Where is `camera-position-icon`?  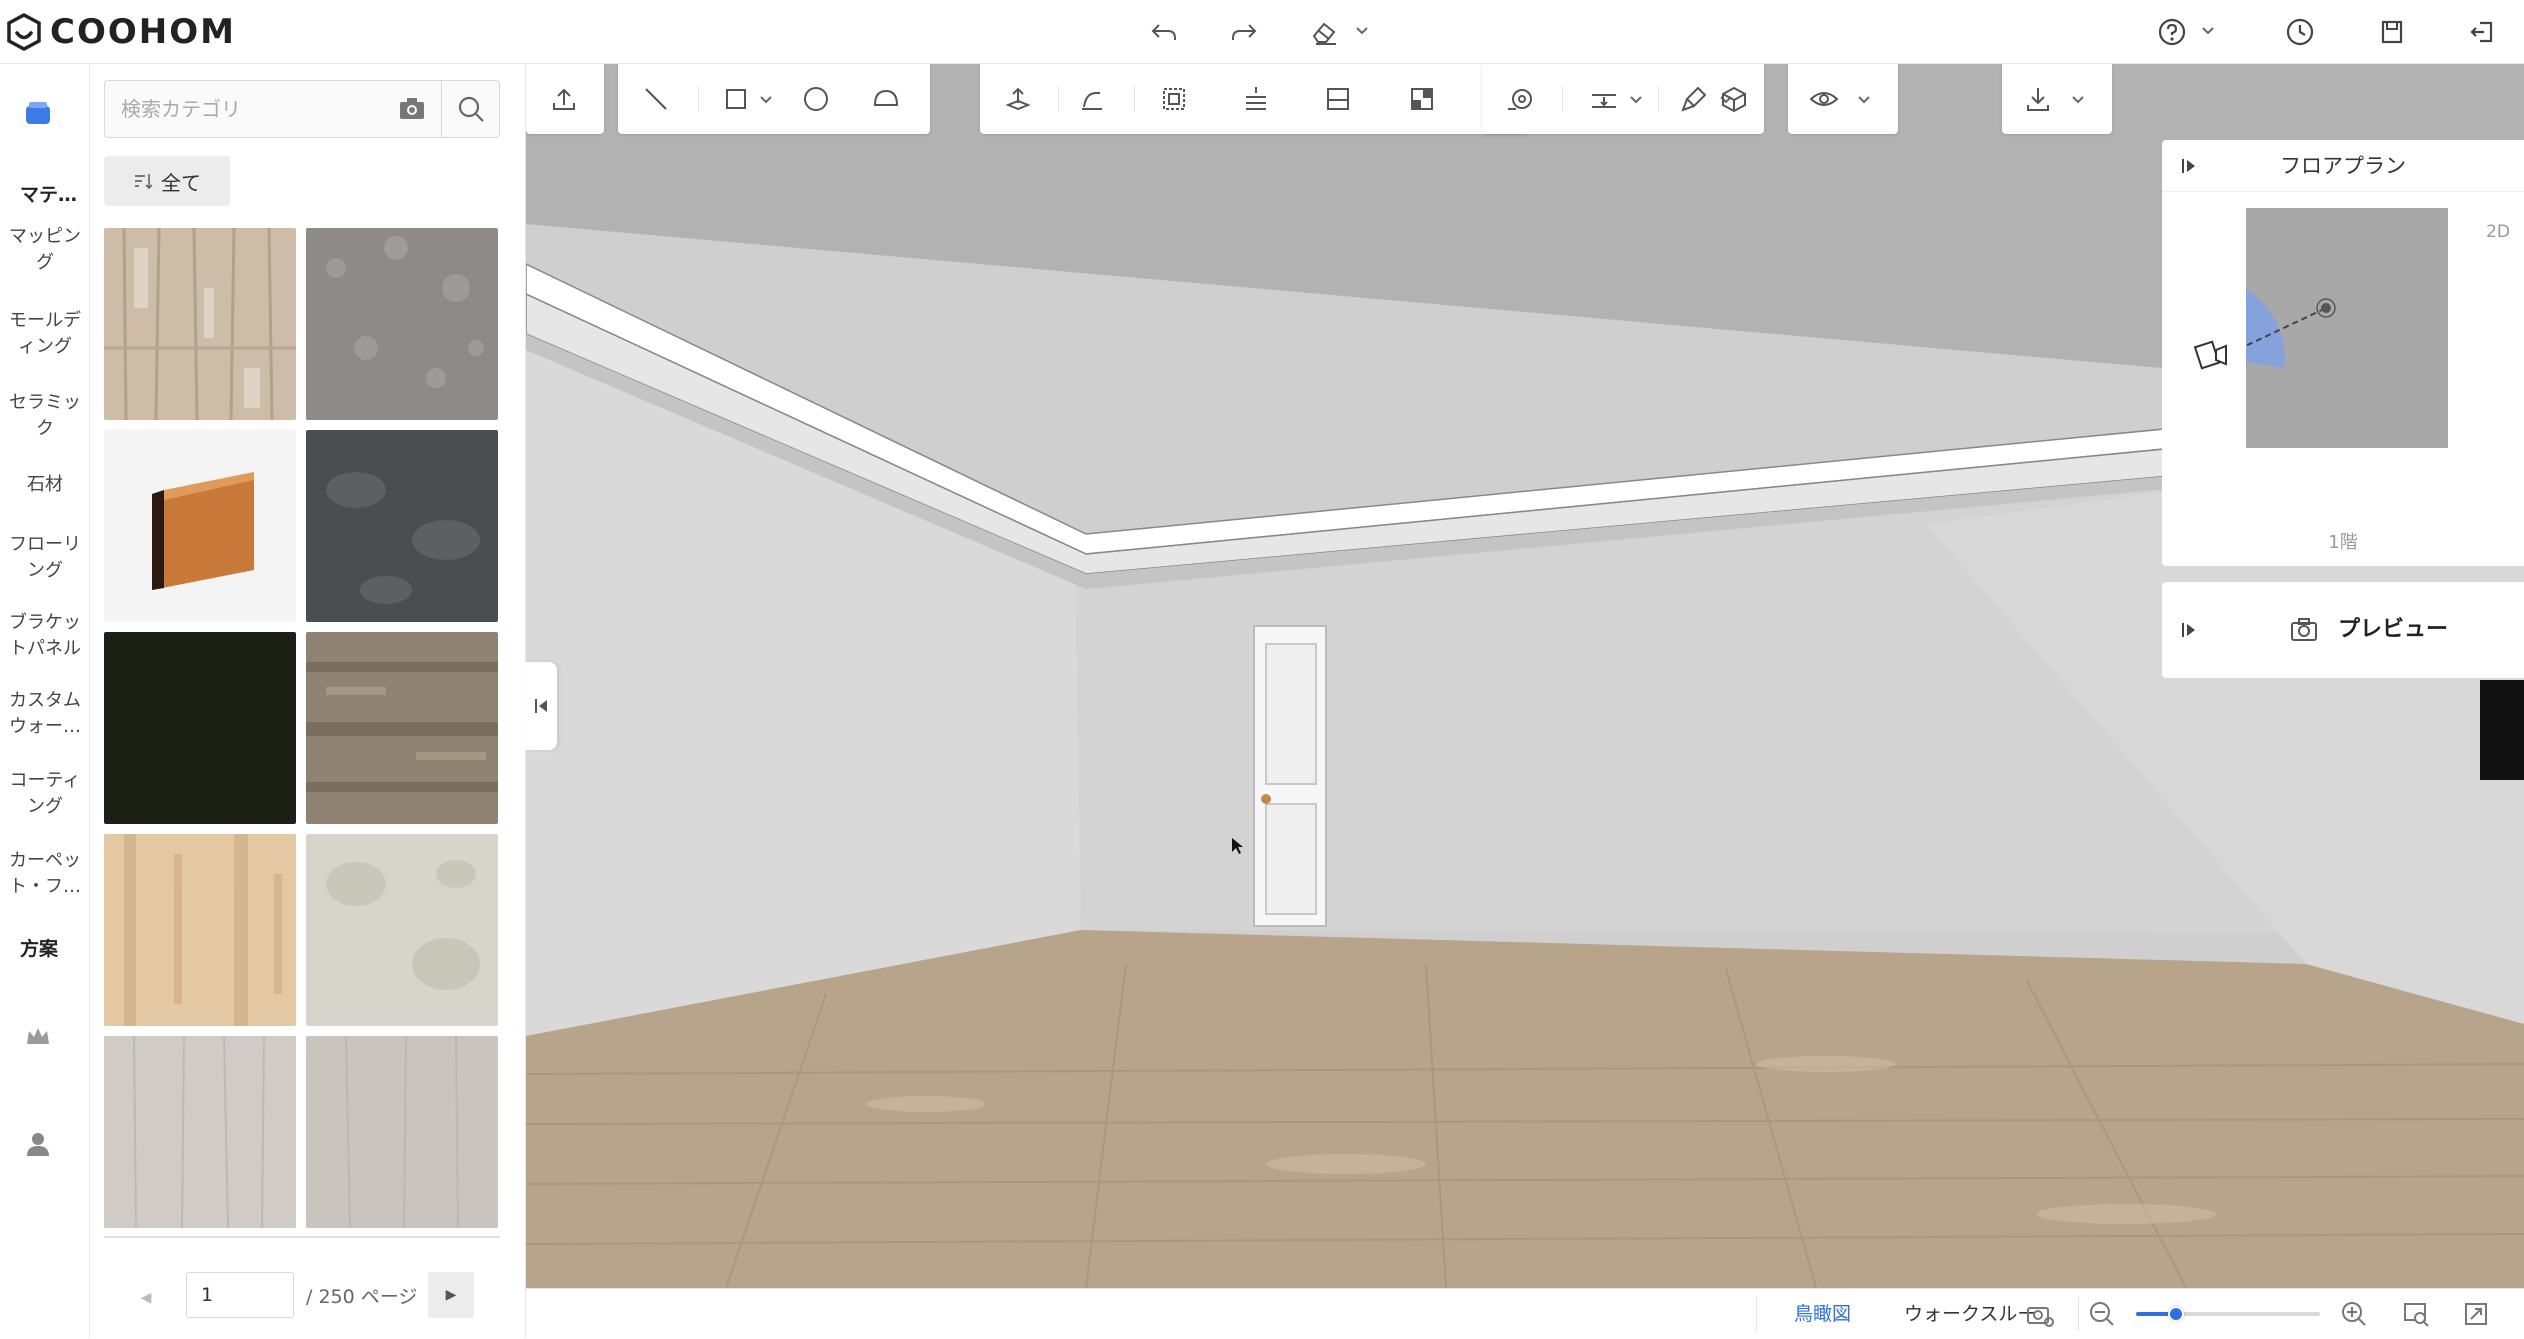 camera-position-icon is located at coordinates (2209, 355).